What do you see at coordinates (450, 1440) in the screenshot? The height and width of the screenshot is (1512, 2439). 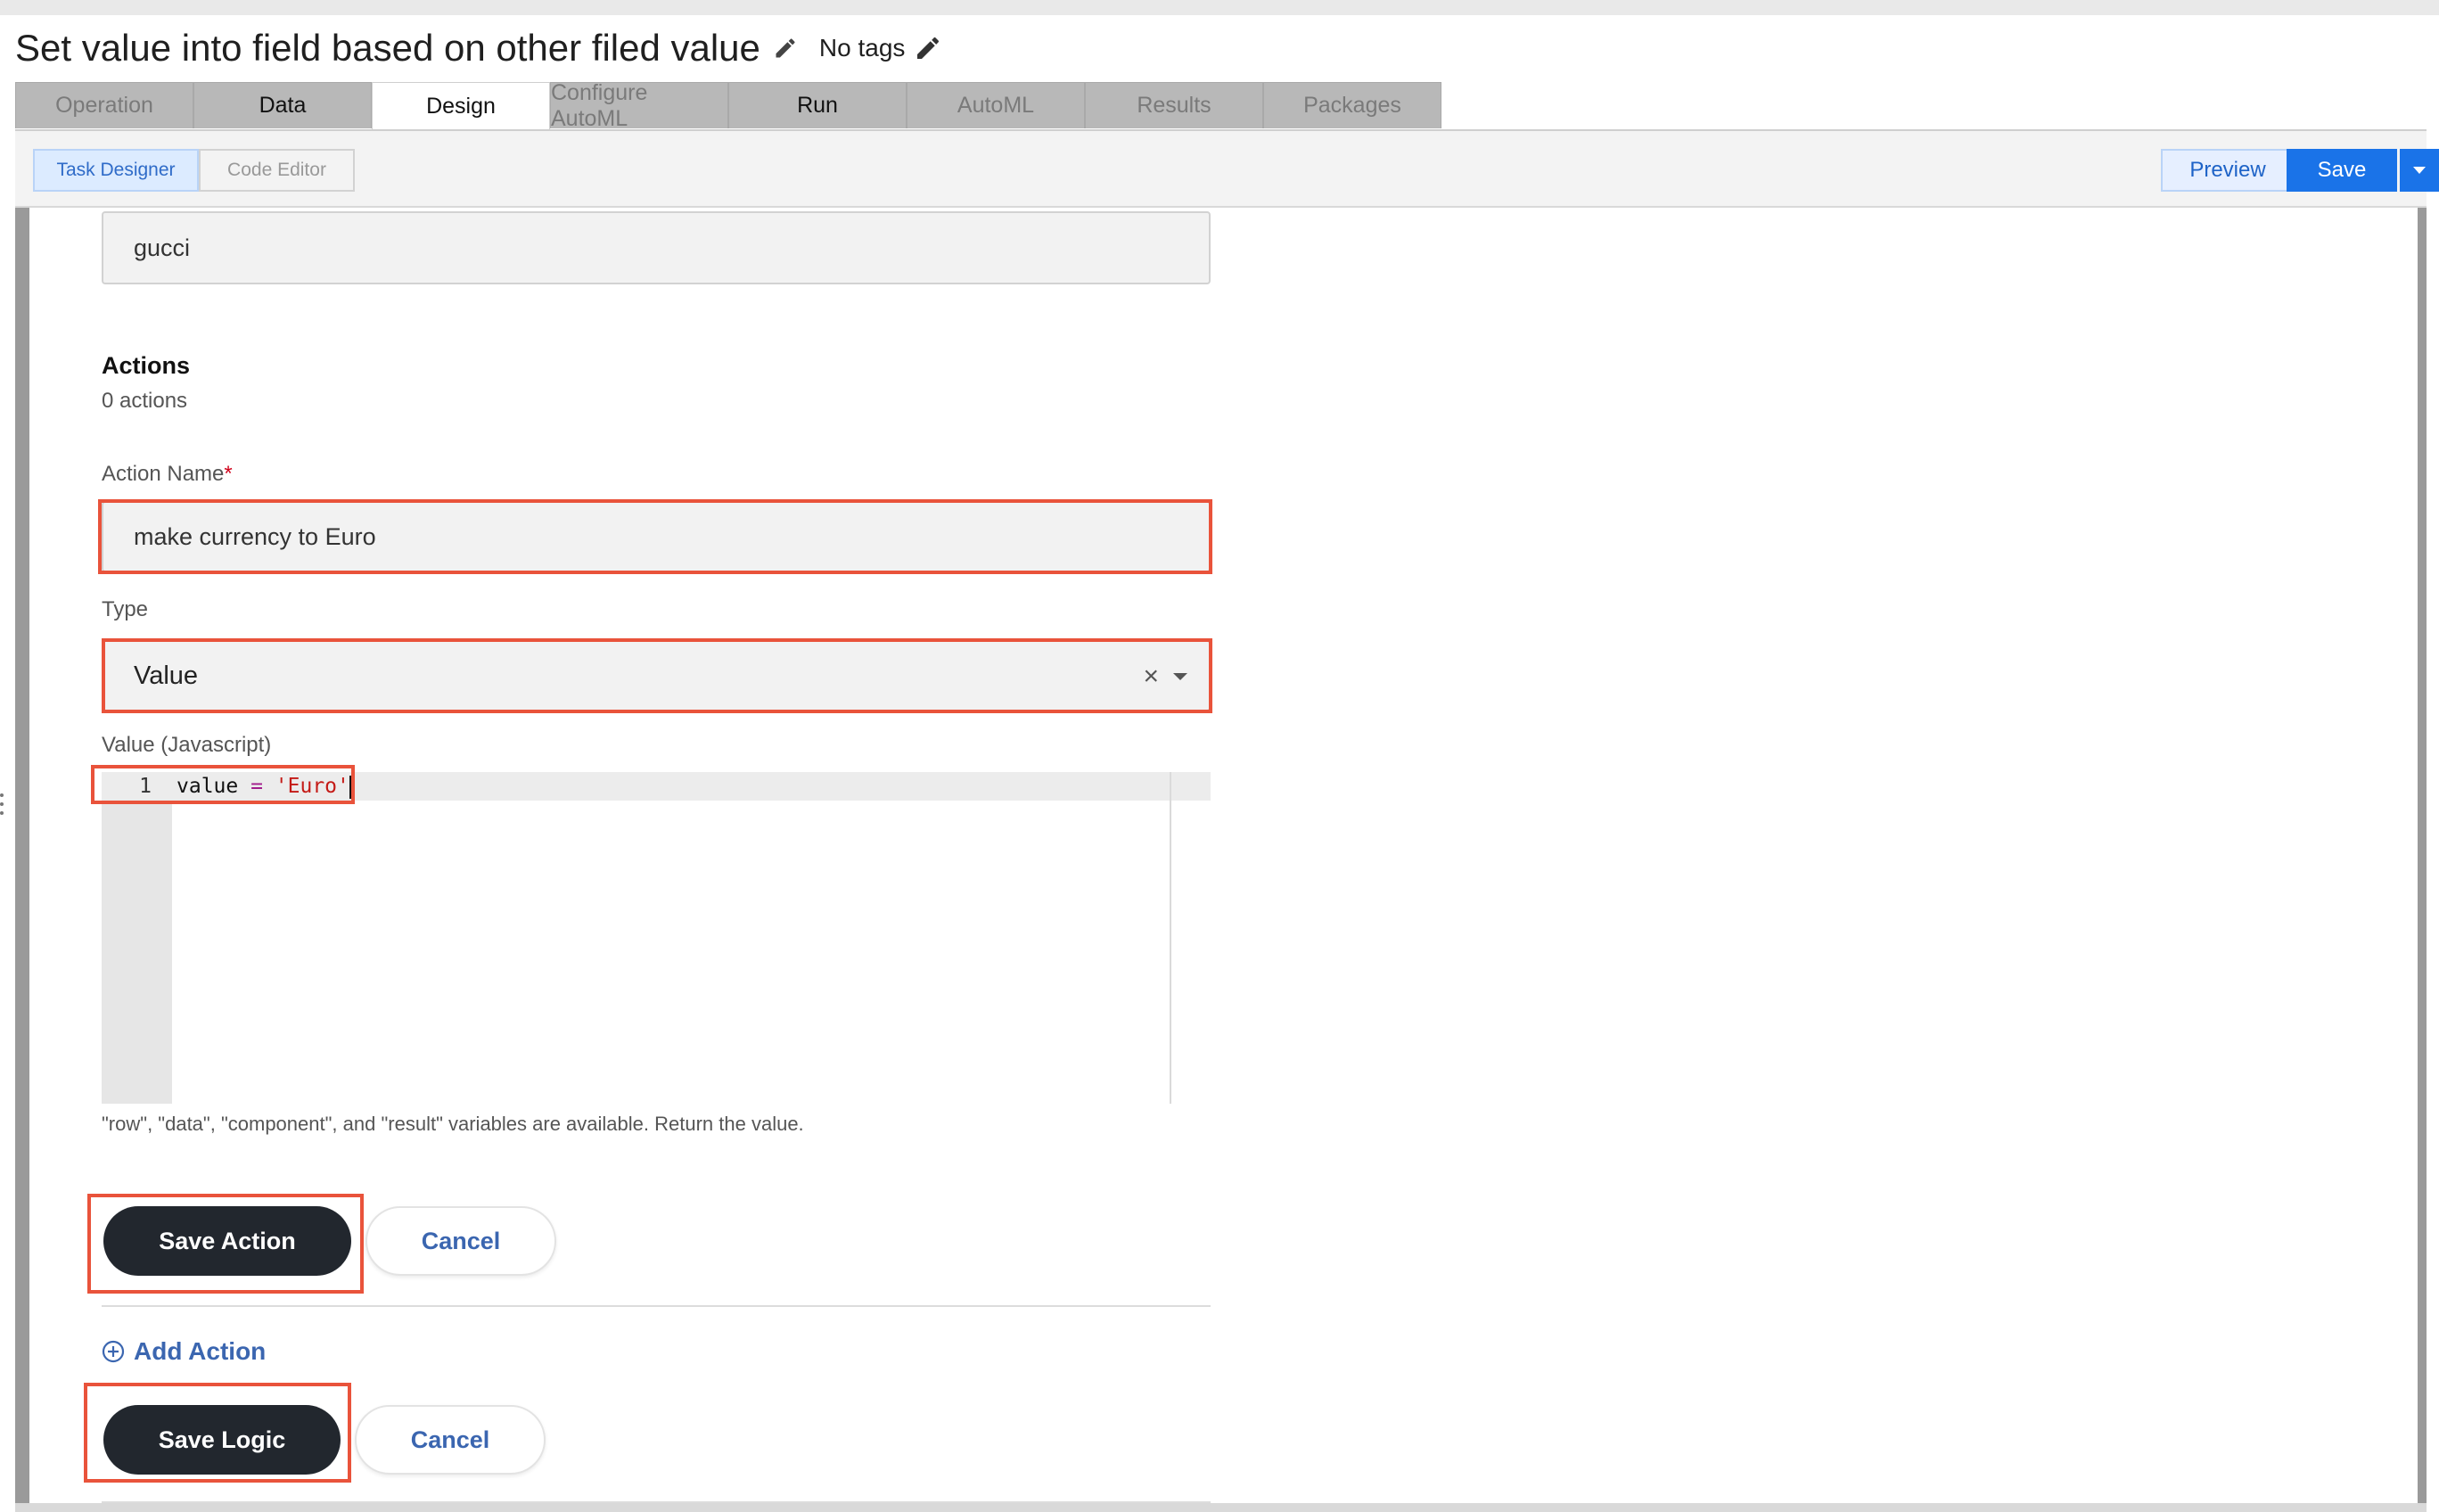 I see `cancel-logic-button: Cancel` at bounding box center [450, 1440].